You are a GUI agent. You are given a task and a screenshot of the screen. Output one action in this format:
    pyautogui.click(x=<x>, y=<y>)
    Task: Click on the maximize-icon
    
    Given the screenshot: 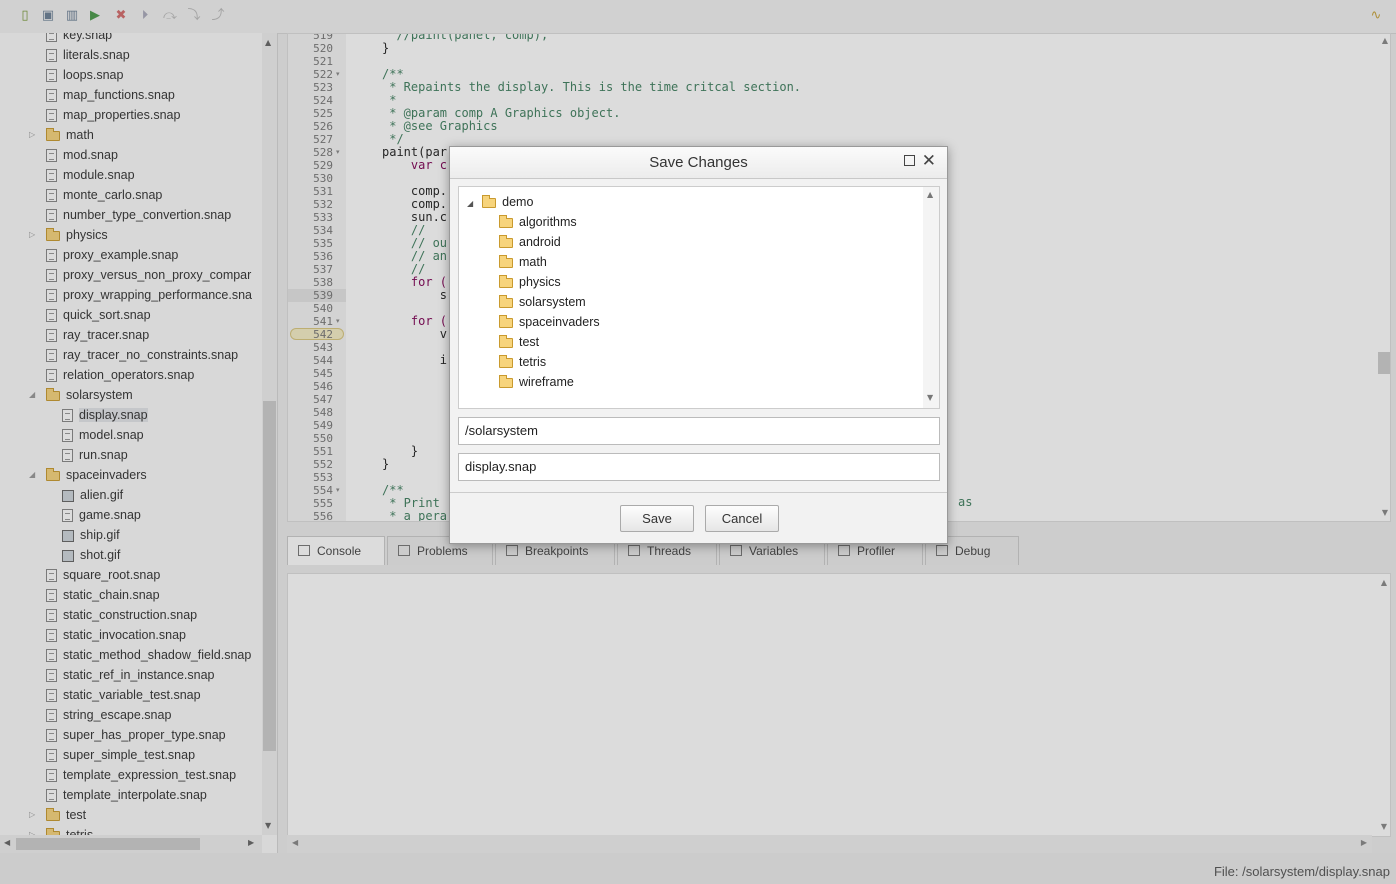 What is the action you would take?
    pyautogui.click(x=909, y=160)
    